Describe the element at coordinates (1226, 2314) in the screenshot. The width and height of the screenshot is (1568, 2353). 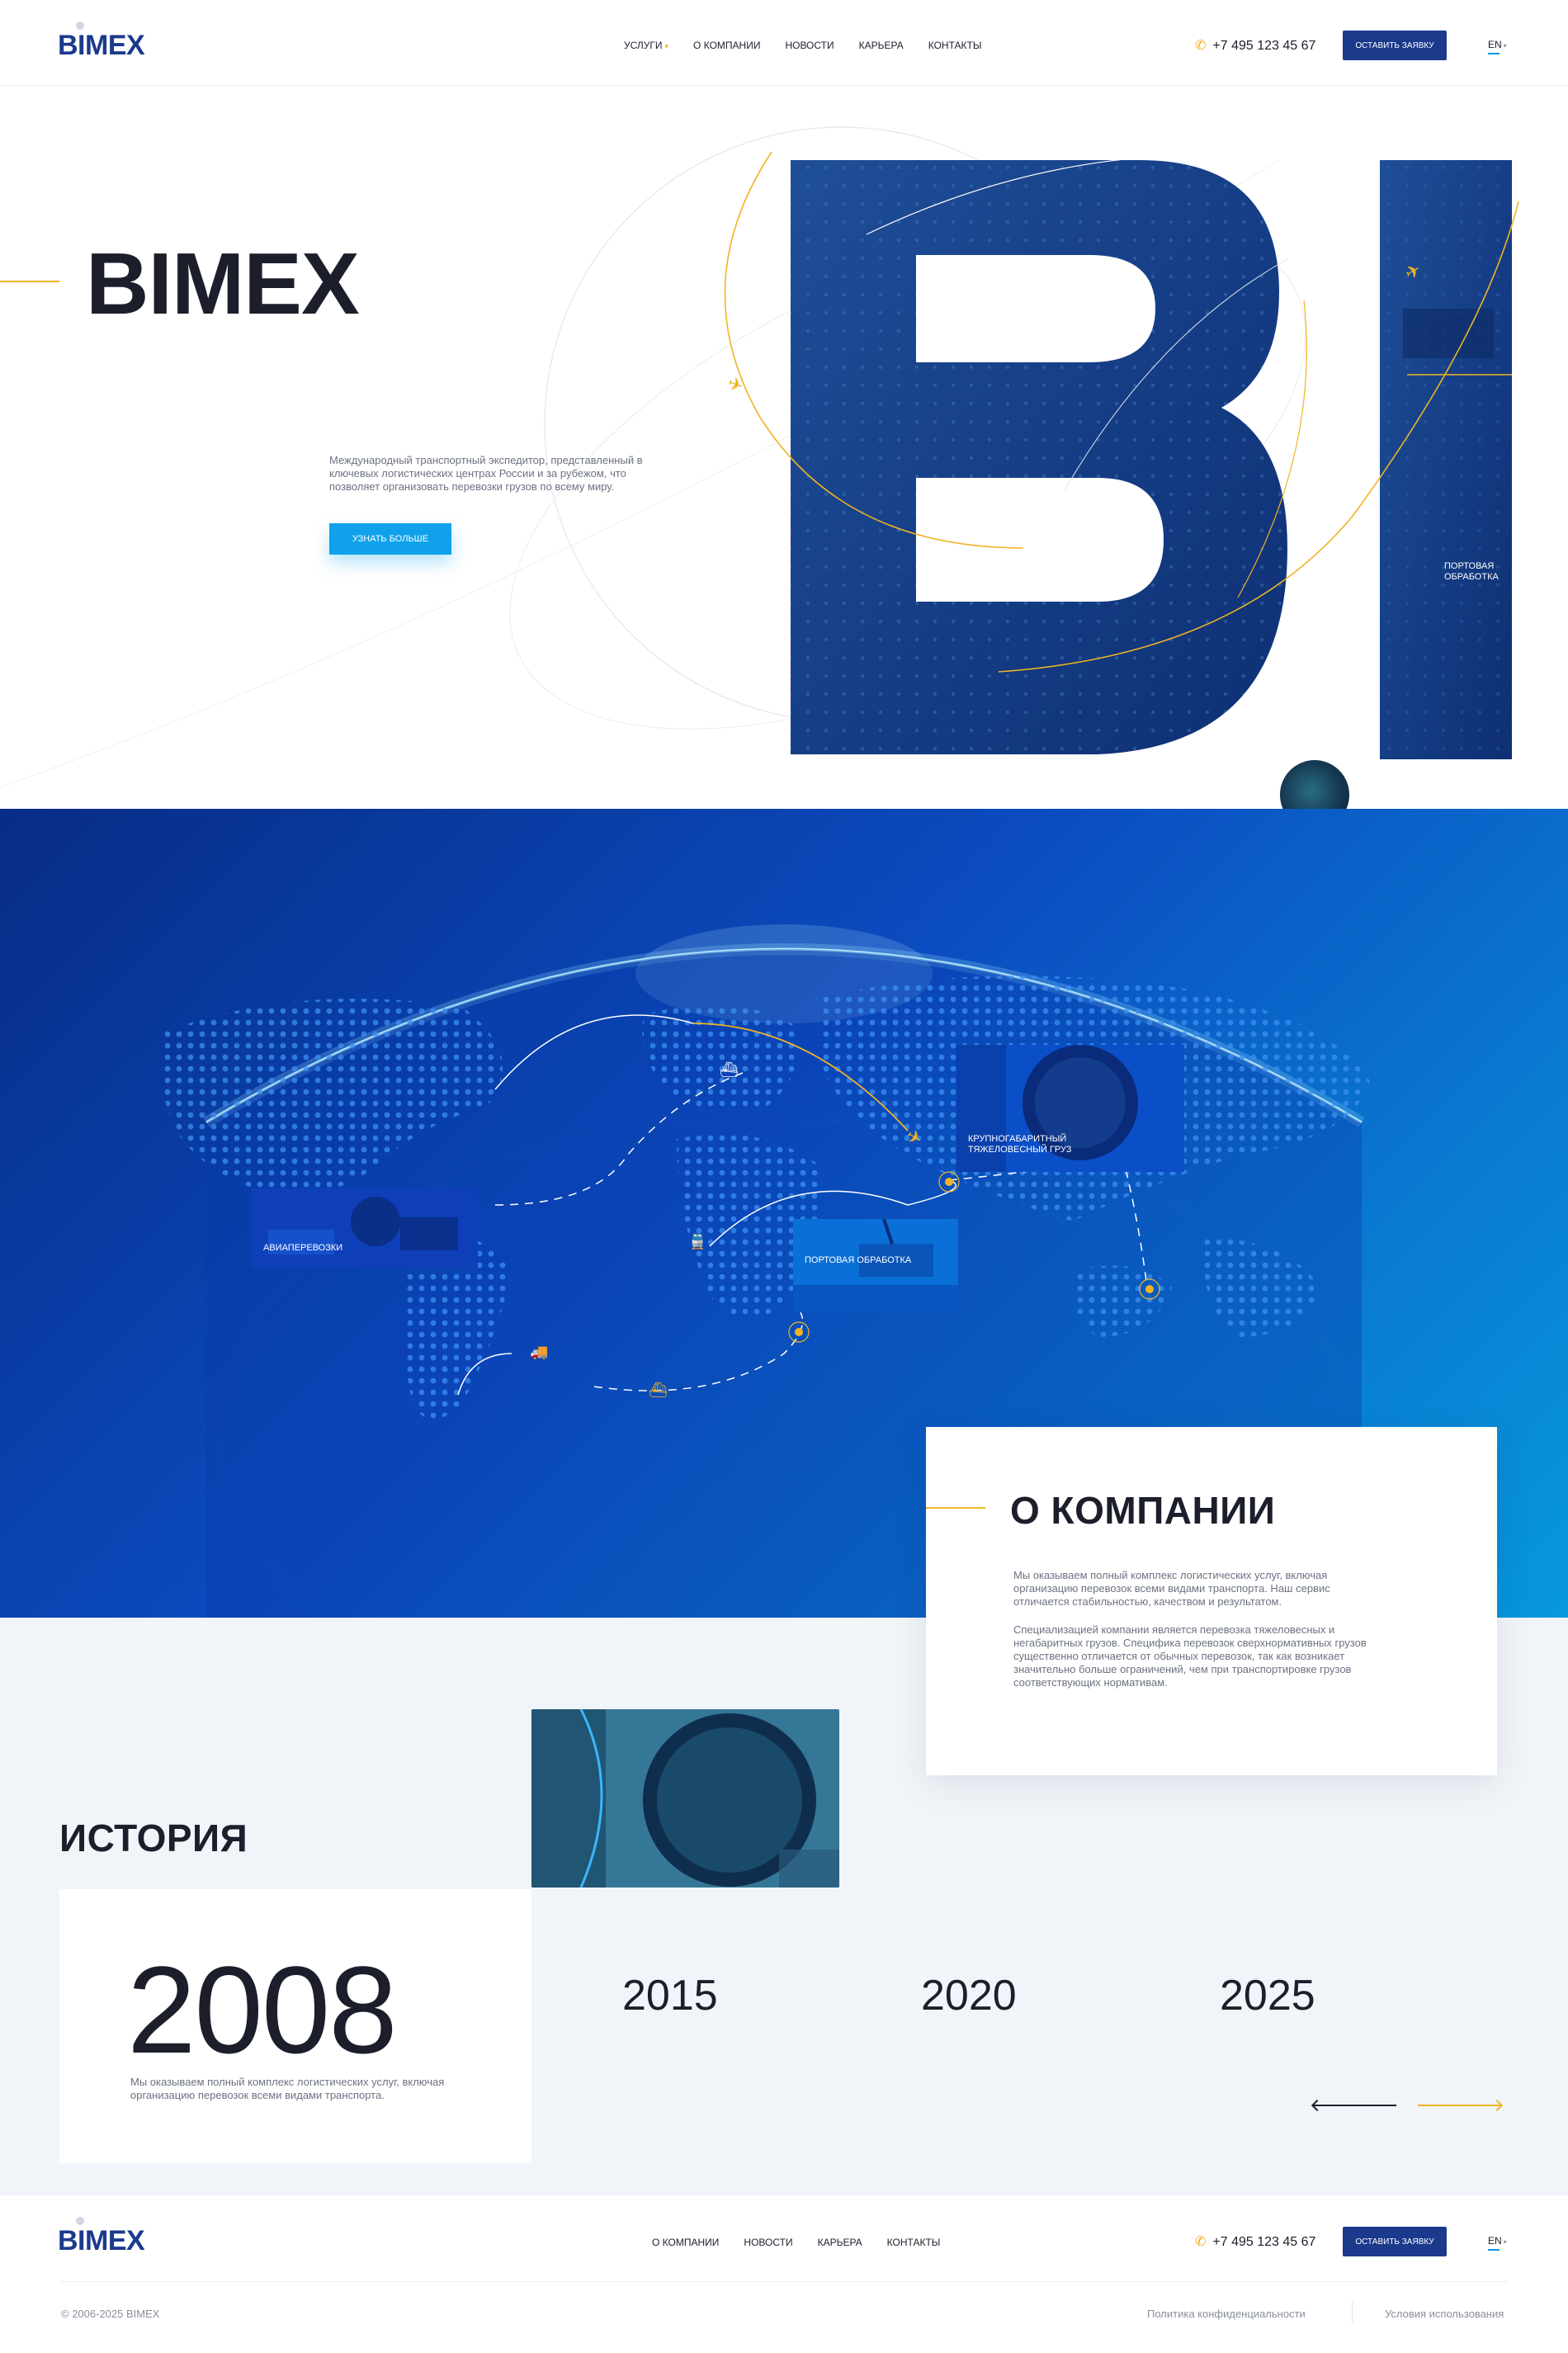
I see `privacy-link: Политика конфиденциальности` at that location.